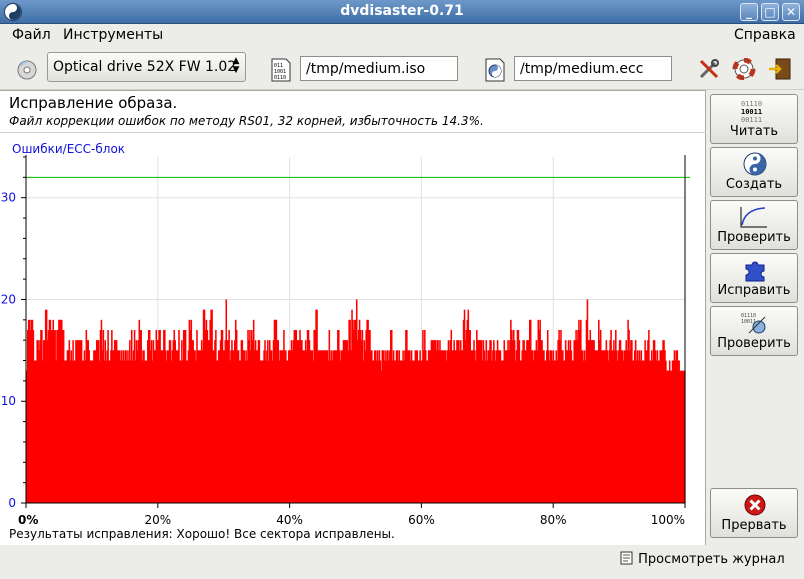 This screenshot has height=579, width=804. I want to click on optical-disc-icon, so click(27, 70).